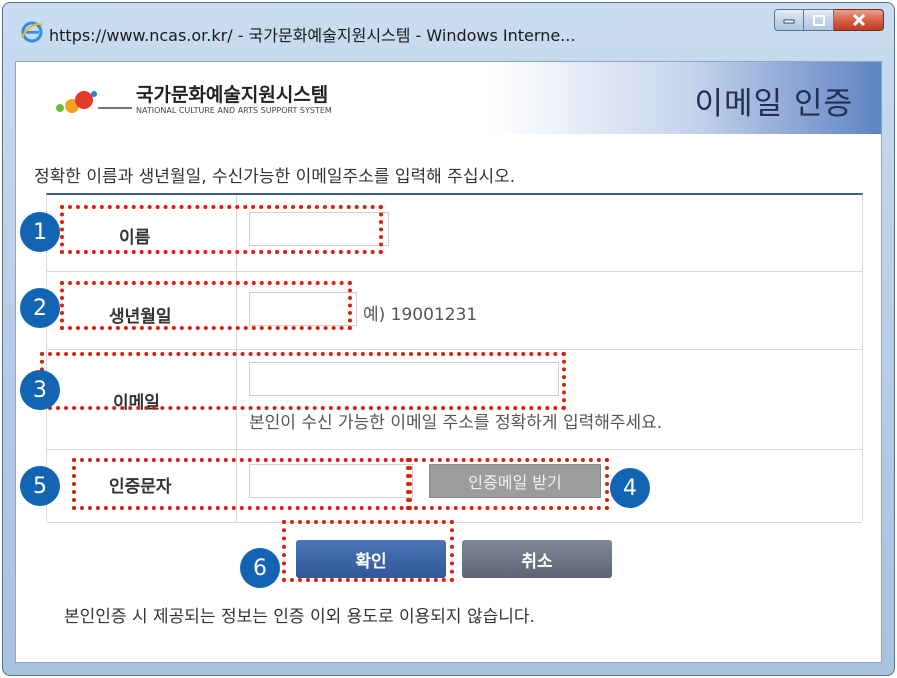 The image size is (897, 678). What do you see at coordinates (454, 233) in the screenshot?
I see `name-row: 이름` at bounding box center [454, 233].